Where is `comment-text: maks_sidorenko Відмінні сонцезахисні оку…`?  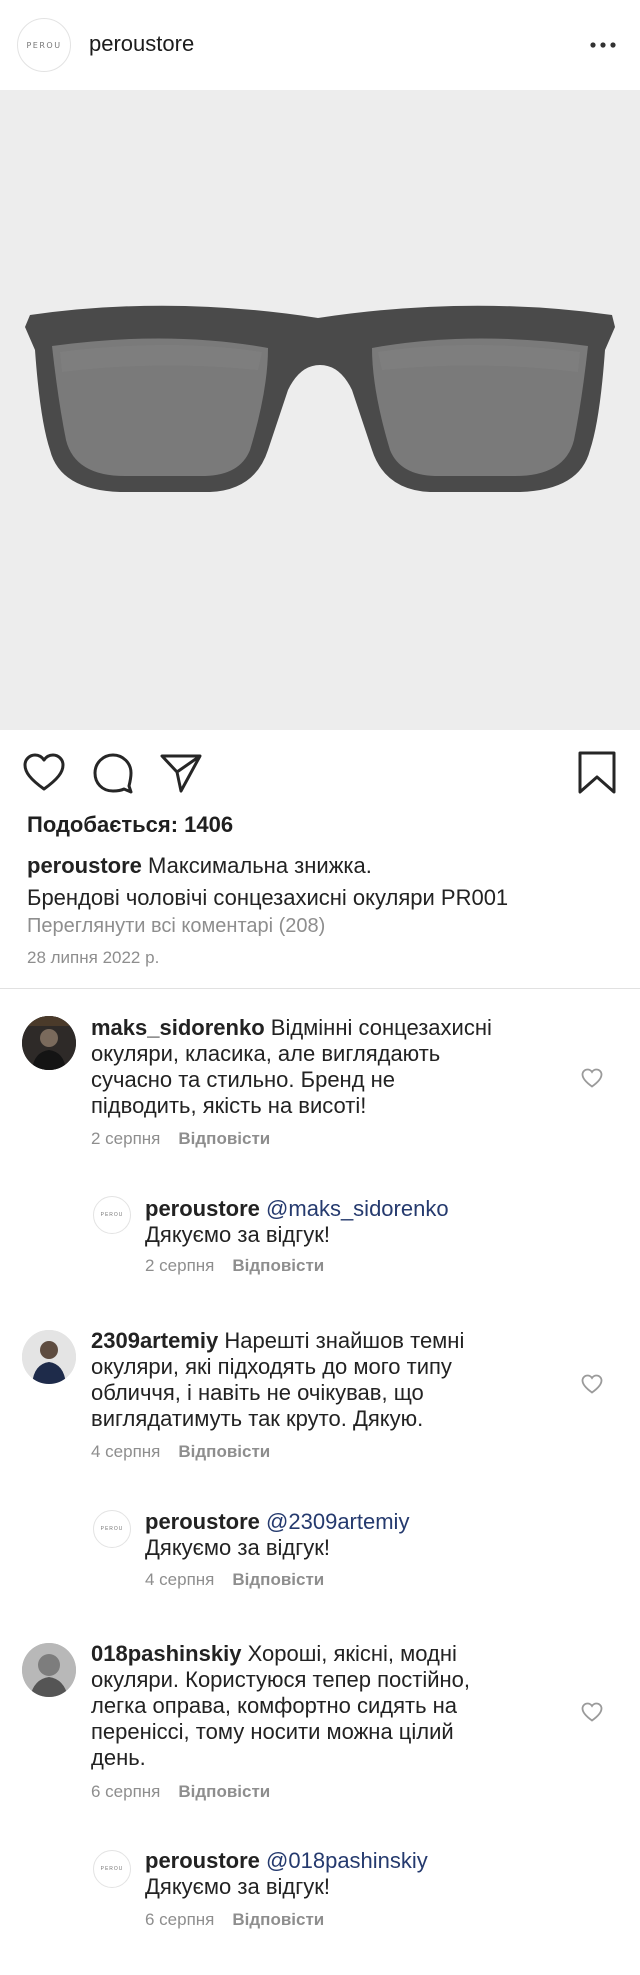
comment-text: maks_sidorenko Відмінні сонцезахисні оку… is located at coordinates (326, 1067).